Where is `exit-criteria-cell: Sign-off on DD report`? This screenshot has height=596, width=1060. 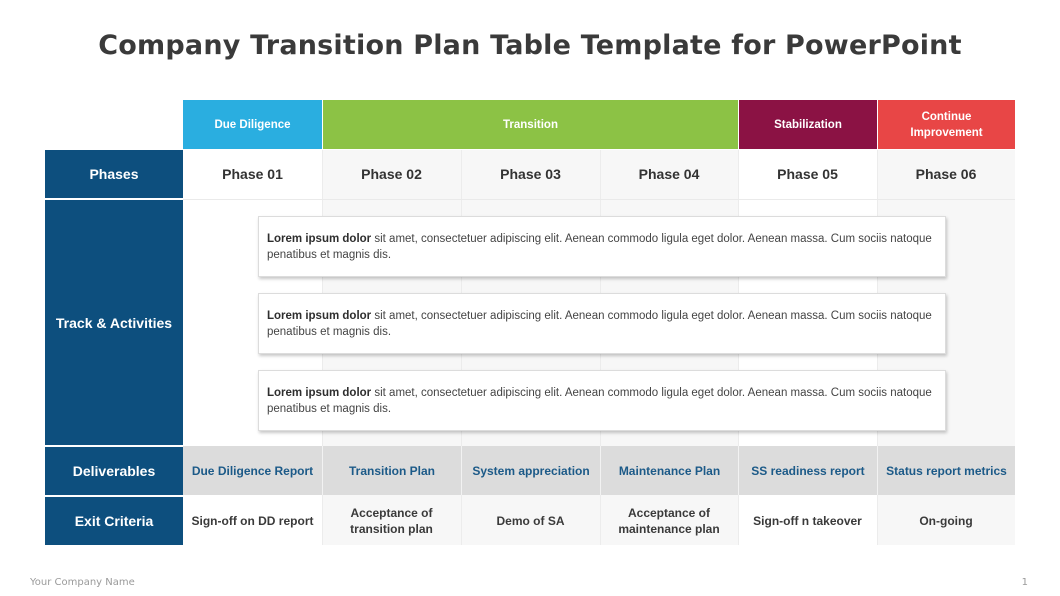
exit-criteria-cell: Sign-off on DD report is located at coordinates (252, 520).